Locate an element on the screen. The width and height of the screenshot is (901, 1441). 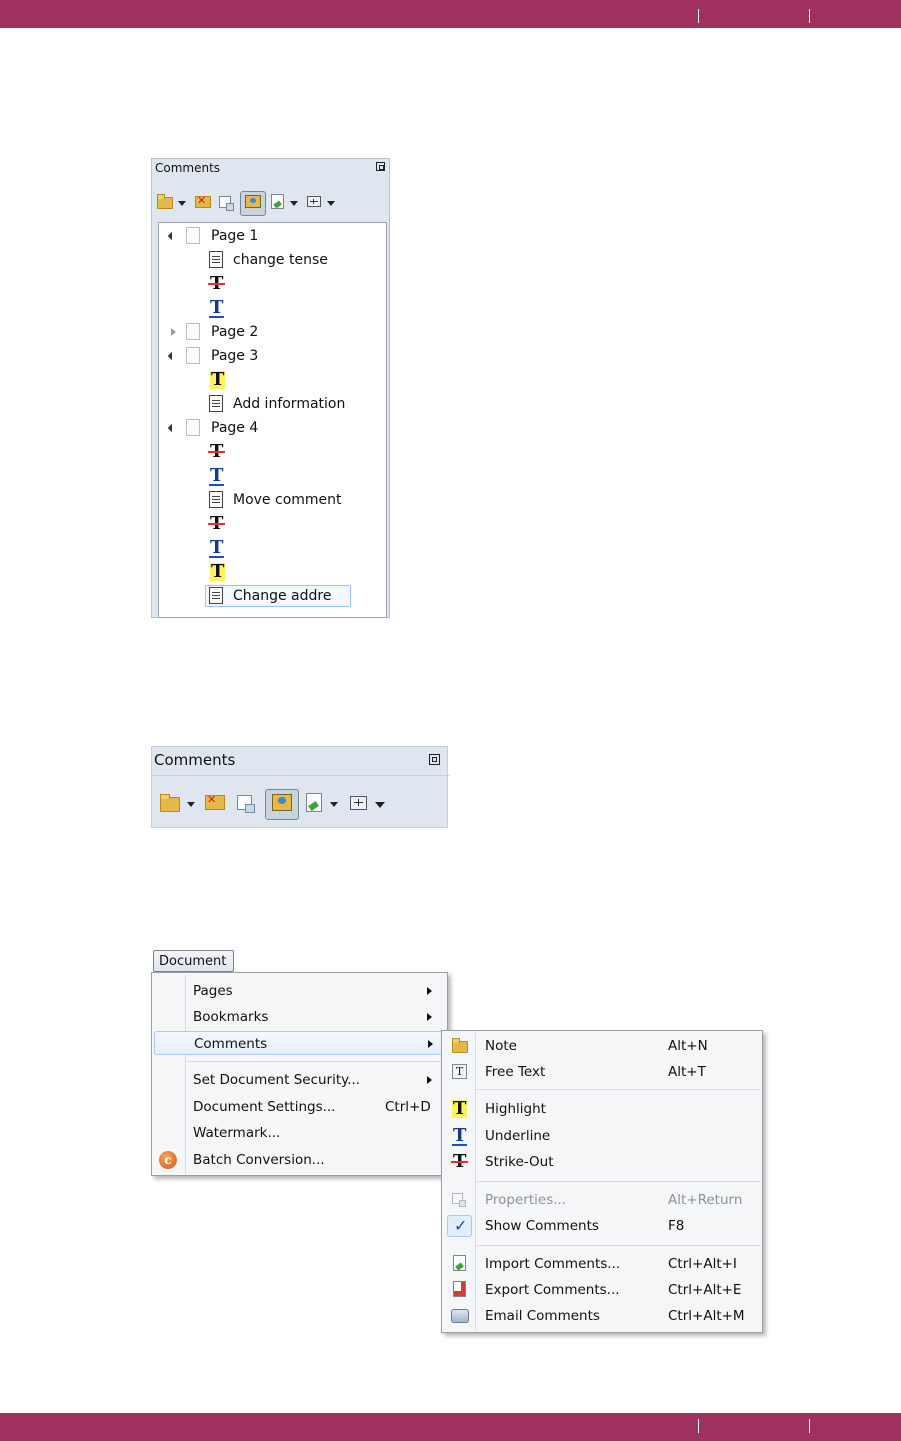
submenu-item-shortcut: Alt+N is located at coordinates (688, 1046).